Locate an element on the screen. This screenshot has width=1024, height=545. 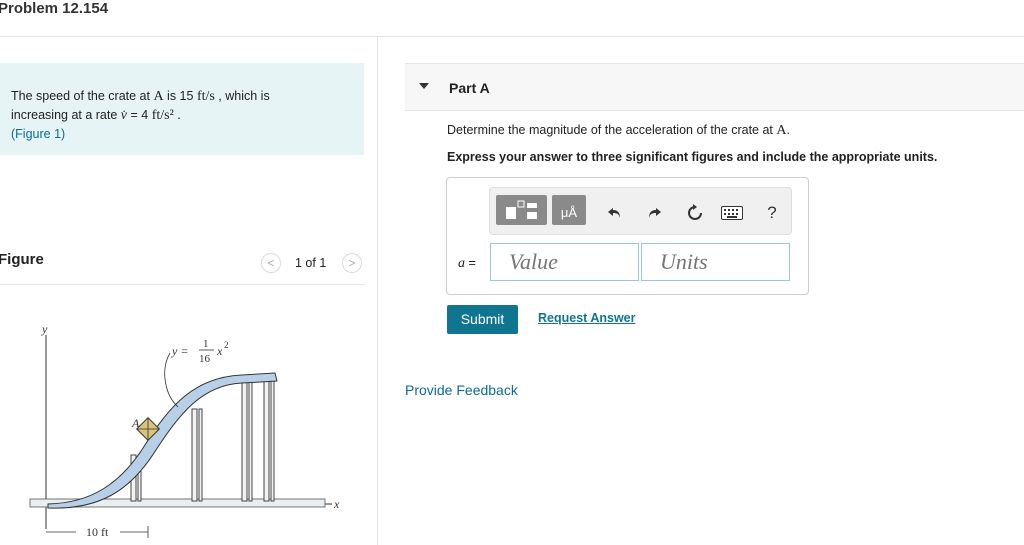
units-button: μÅ is located at coordinates (569, 210).